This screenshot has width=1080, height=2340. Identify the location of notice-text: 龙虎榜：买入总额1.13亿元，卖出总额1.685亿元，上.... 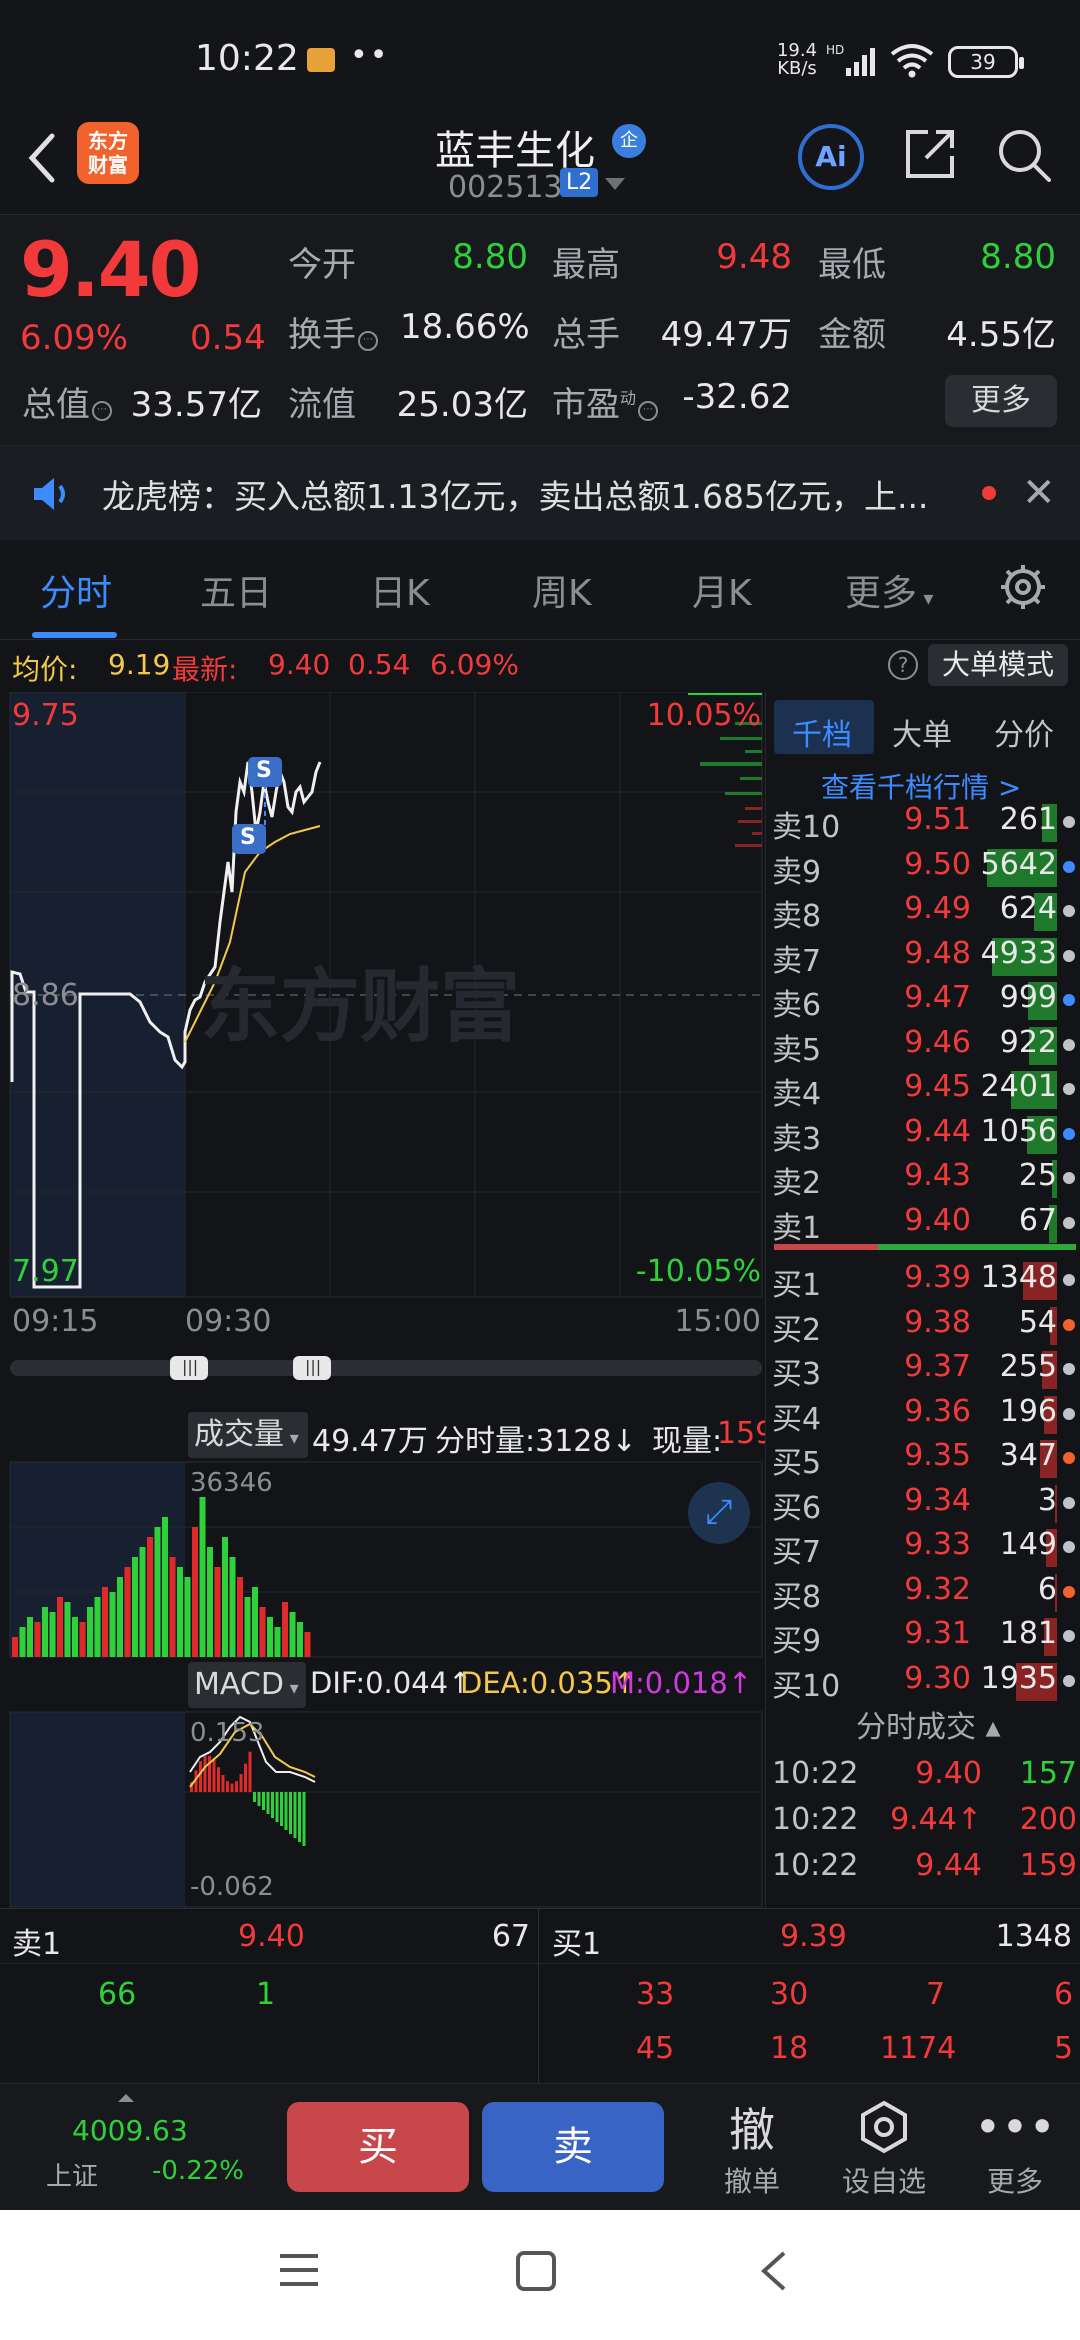
(532, 494).